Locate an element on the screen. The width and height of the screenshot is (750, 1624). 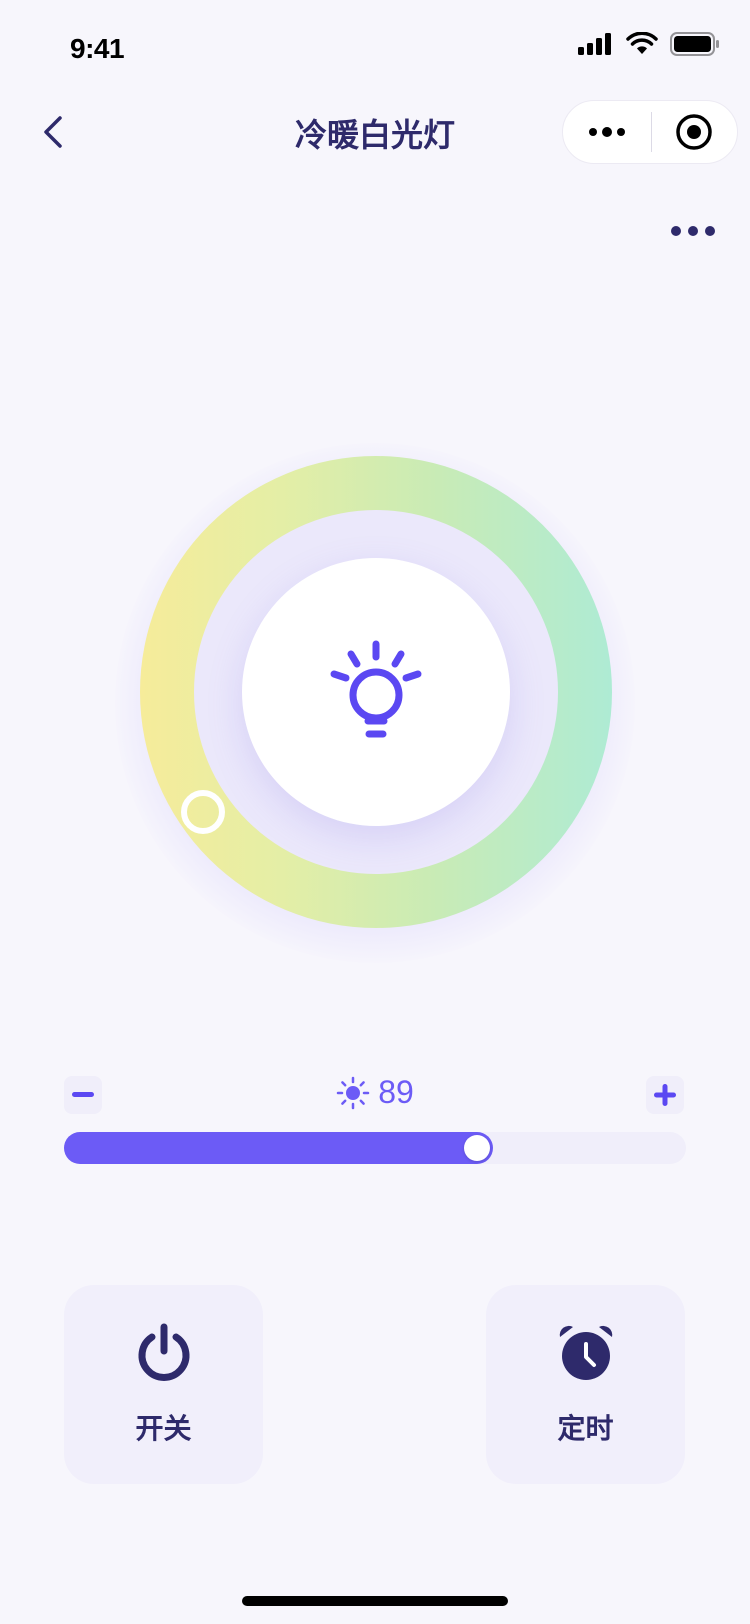
alarm-clock-icon is located at coordinates (586, 1352).